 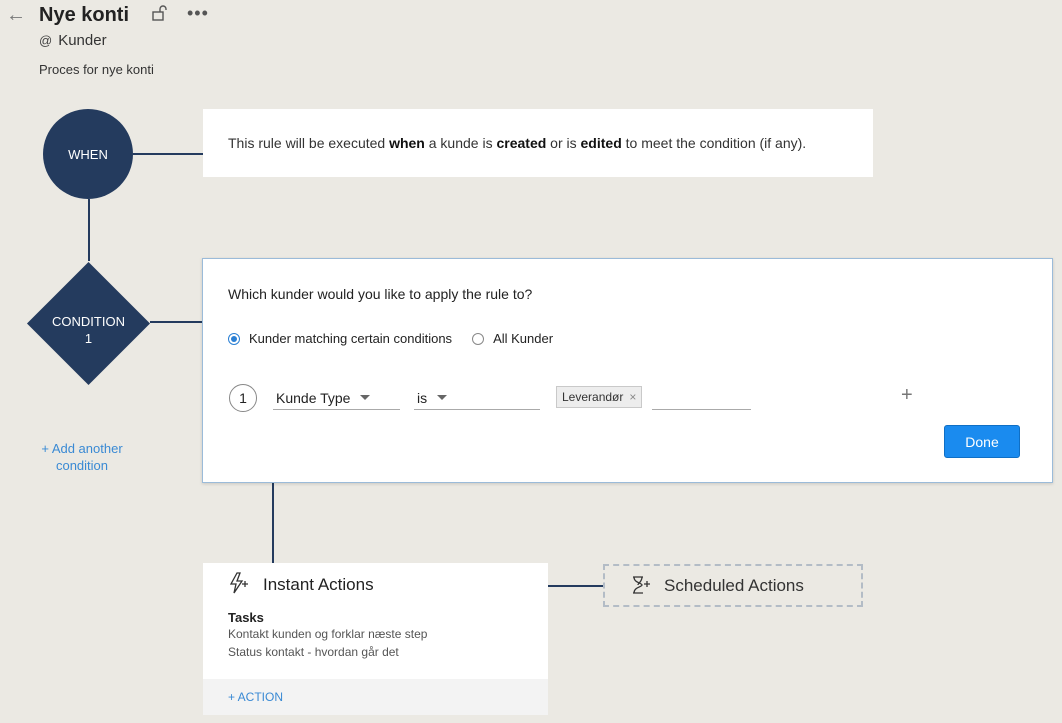 What do you see at coordinates (88, 154) in the screenshot?
I see `when-node: WHEN` at bounding box center [88, 154].